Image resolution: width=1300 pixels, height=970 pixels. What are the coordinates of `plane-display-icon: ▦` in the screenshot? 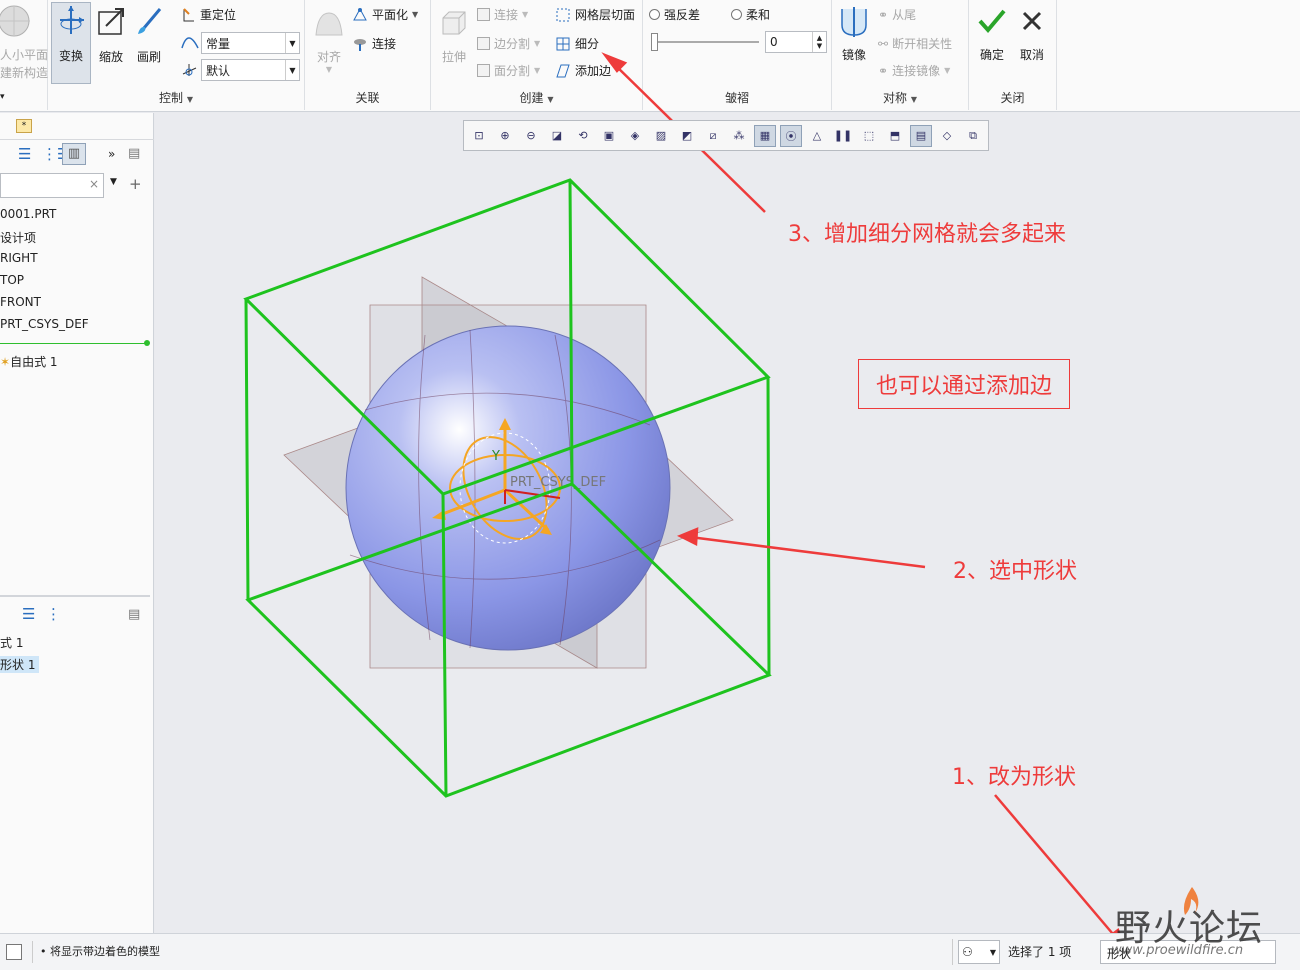 It's located at (765, 135).